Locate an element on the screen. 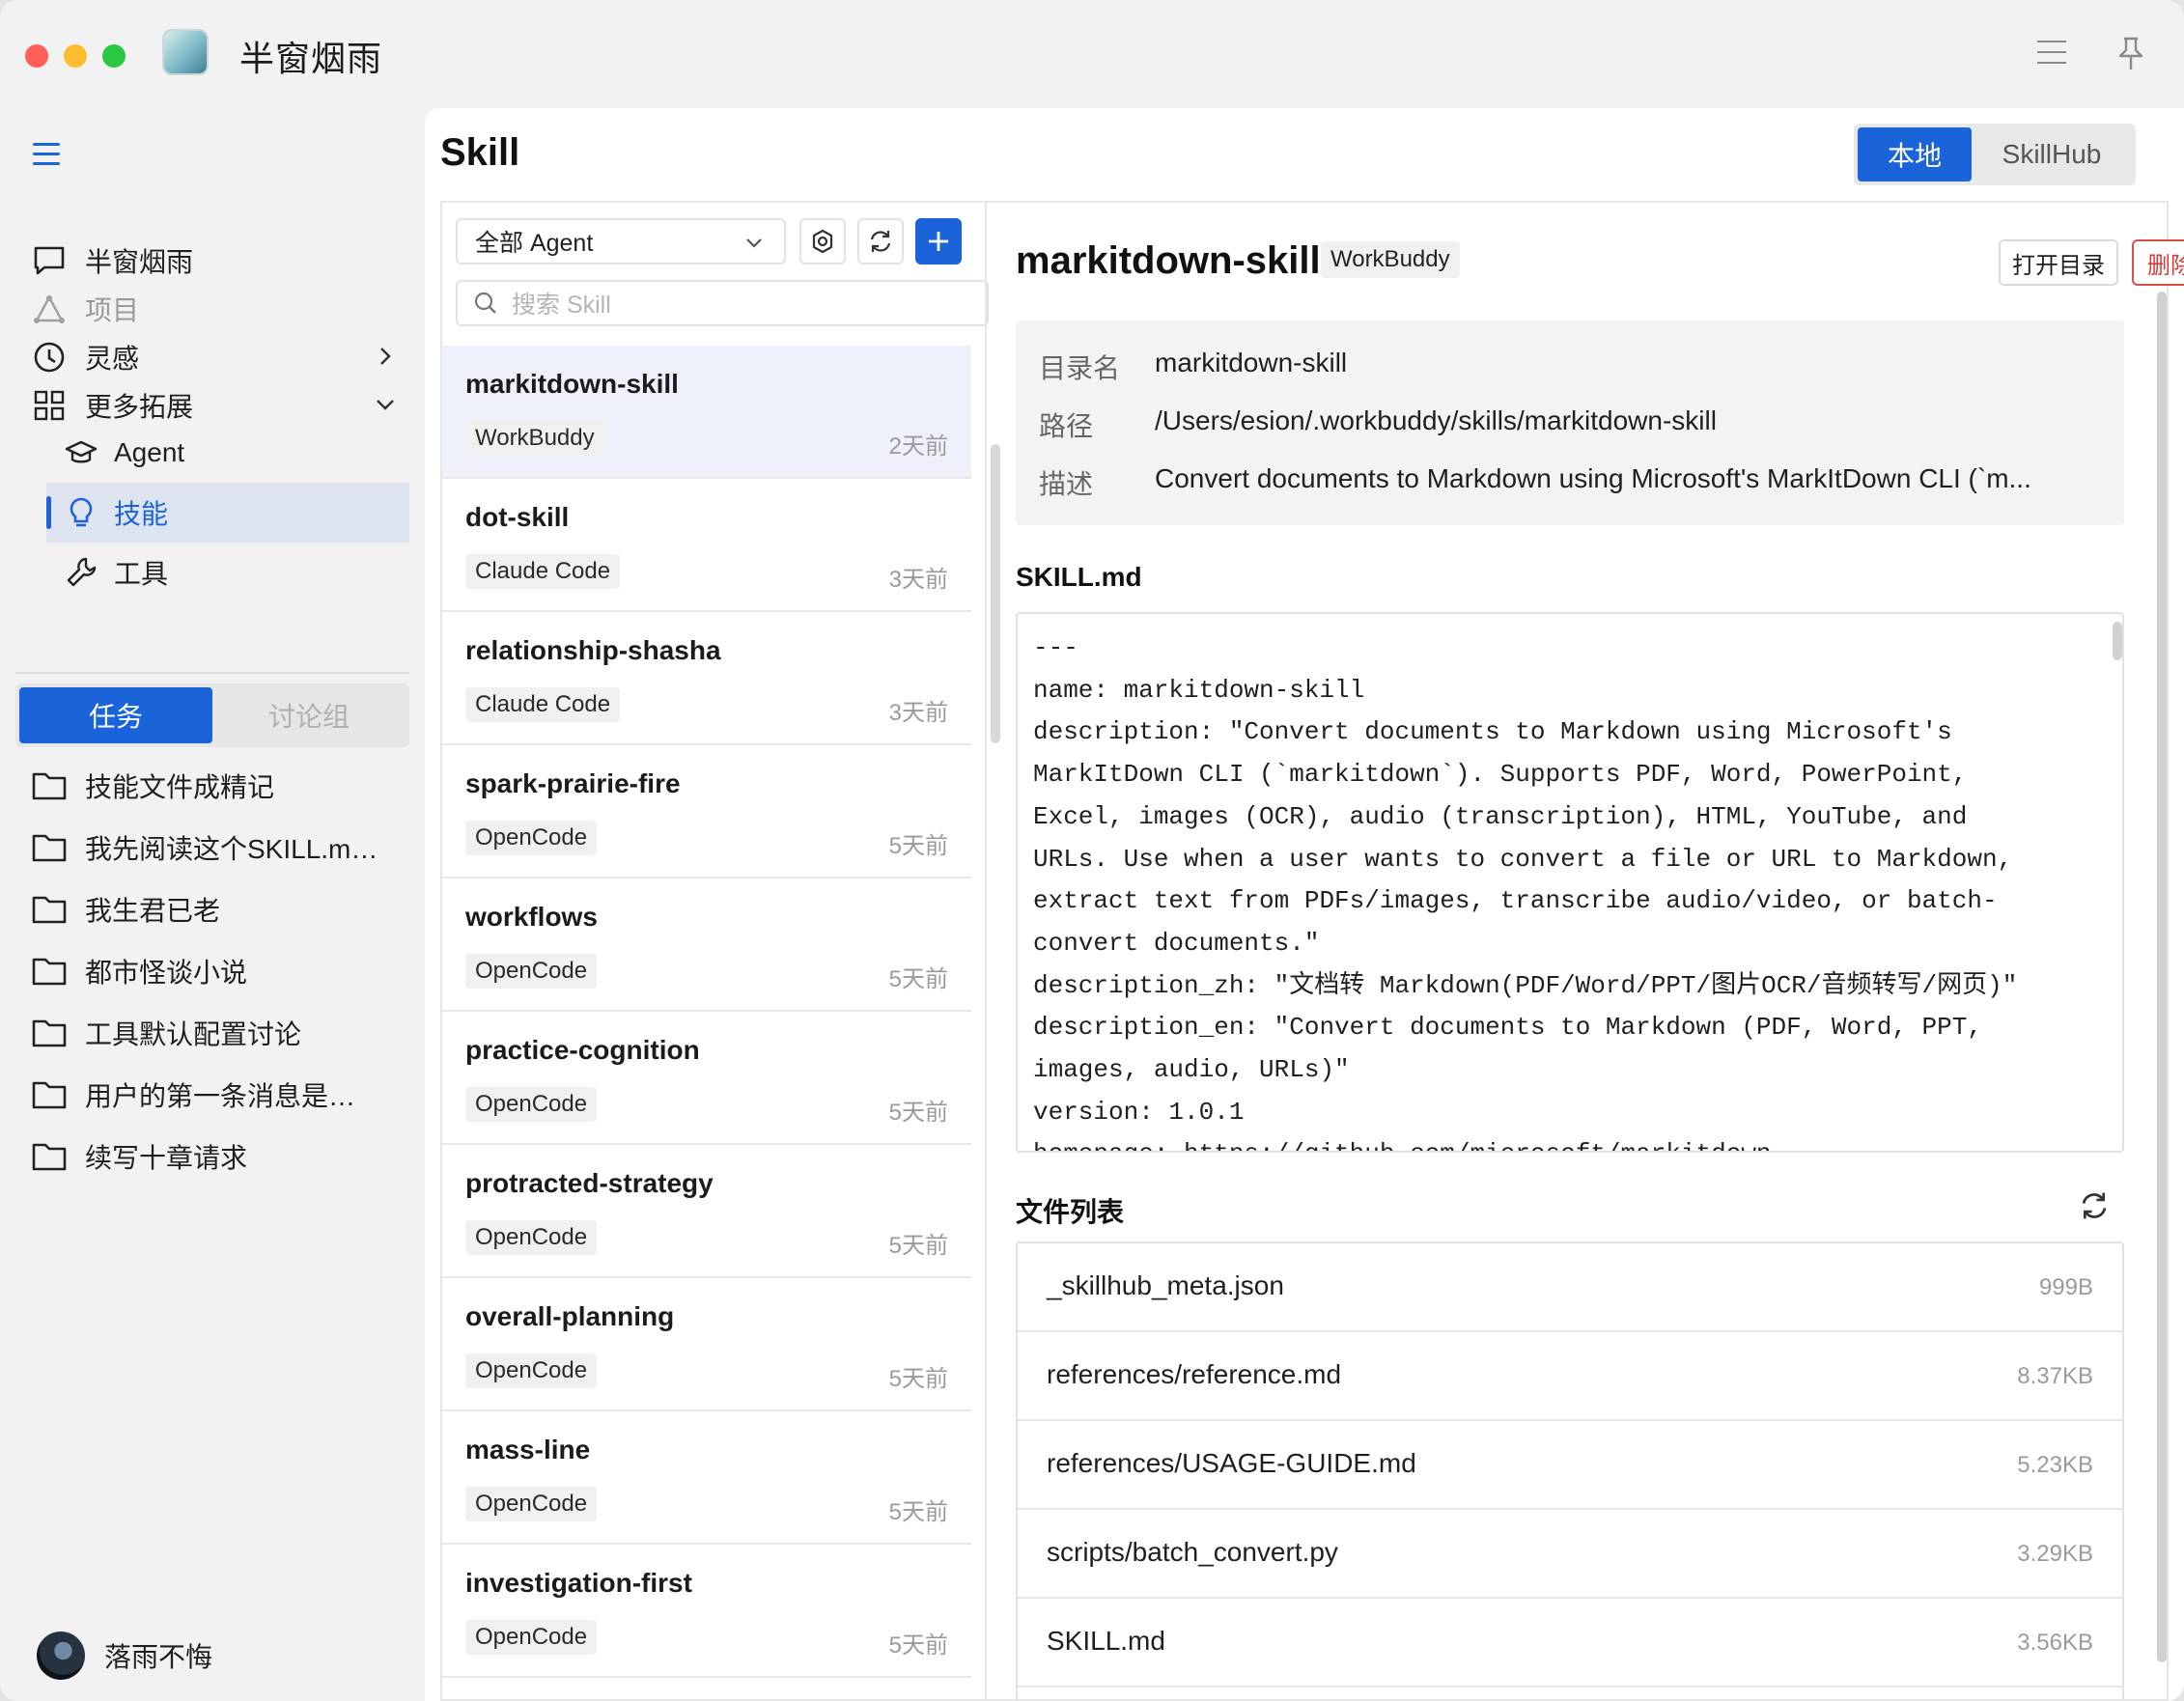 This screenshot has height=1701, width=2184. skill-name: overall-planning is located at coordinates (570, 1316).